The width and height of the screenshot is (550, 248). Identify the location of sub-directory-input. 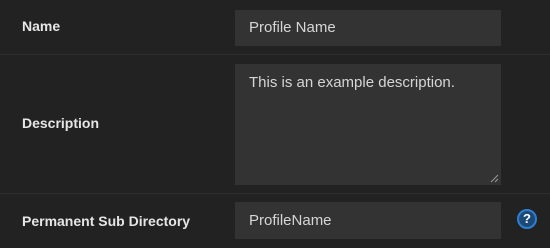
(368, 220).